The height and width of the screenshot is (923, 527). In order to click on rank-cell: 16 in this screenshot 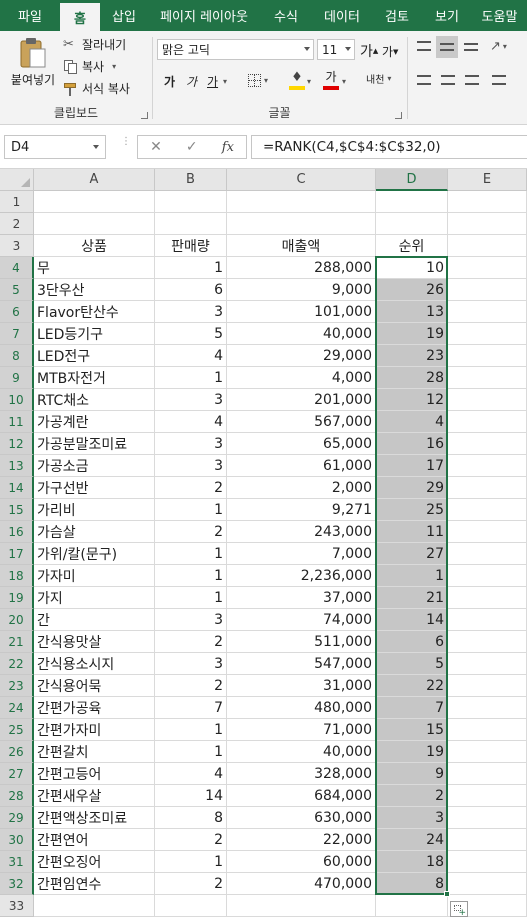, I will do `click(412, 444)`.